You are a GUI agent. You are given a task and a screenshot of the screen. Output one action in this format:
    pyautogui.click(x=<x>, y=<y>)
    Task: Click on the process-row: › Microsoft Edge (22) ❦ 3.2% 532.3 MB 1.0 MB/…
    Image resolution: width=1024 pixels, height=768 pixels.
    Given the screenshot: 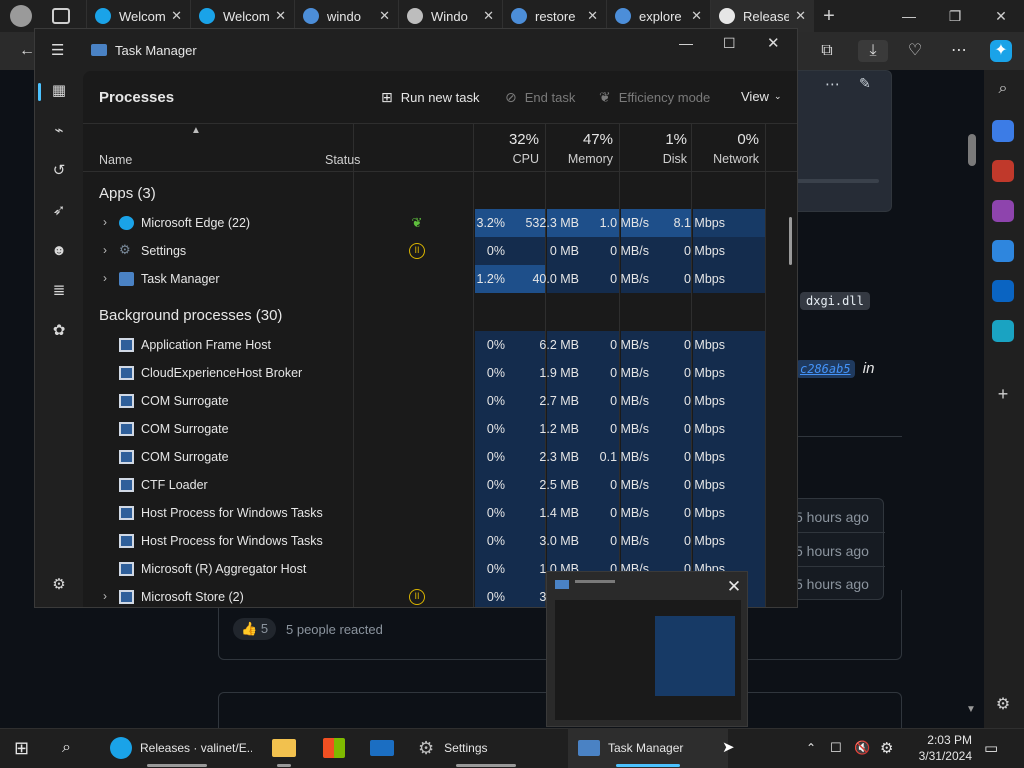 What is the action you would take?
    pyautogui.click(x=440, y=223)
    